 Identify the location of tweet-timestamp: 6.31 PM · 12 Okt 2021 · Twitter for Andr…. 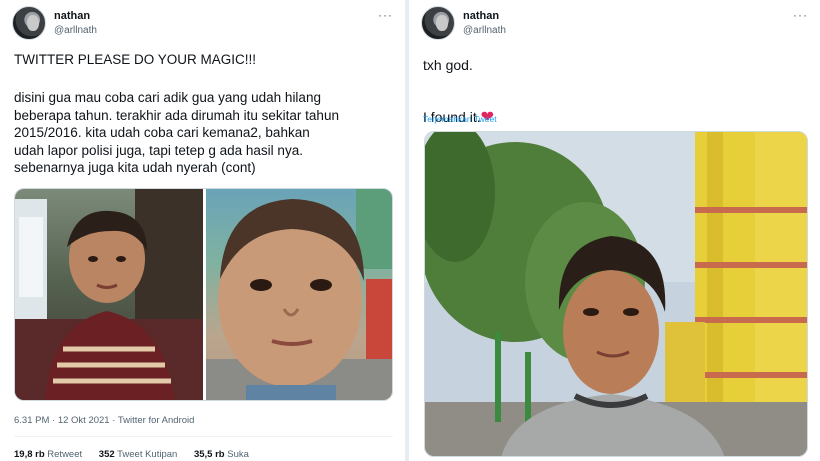
(104, 420).